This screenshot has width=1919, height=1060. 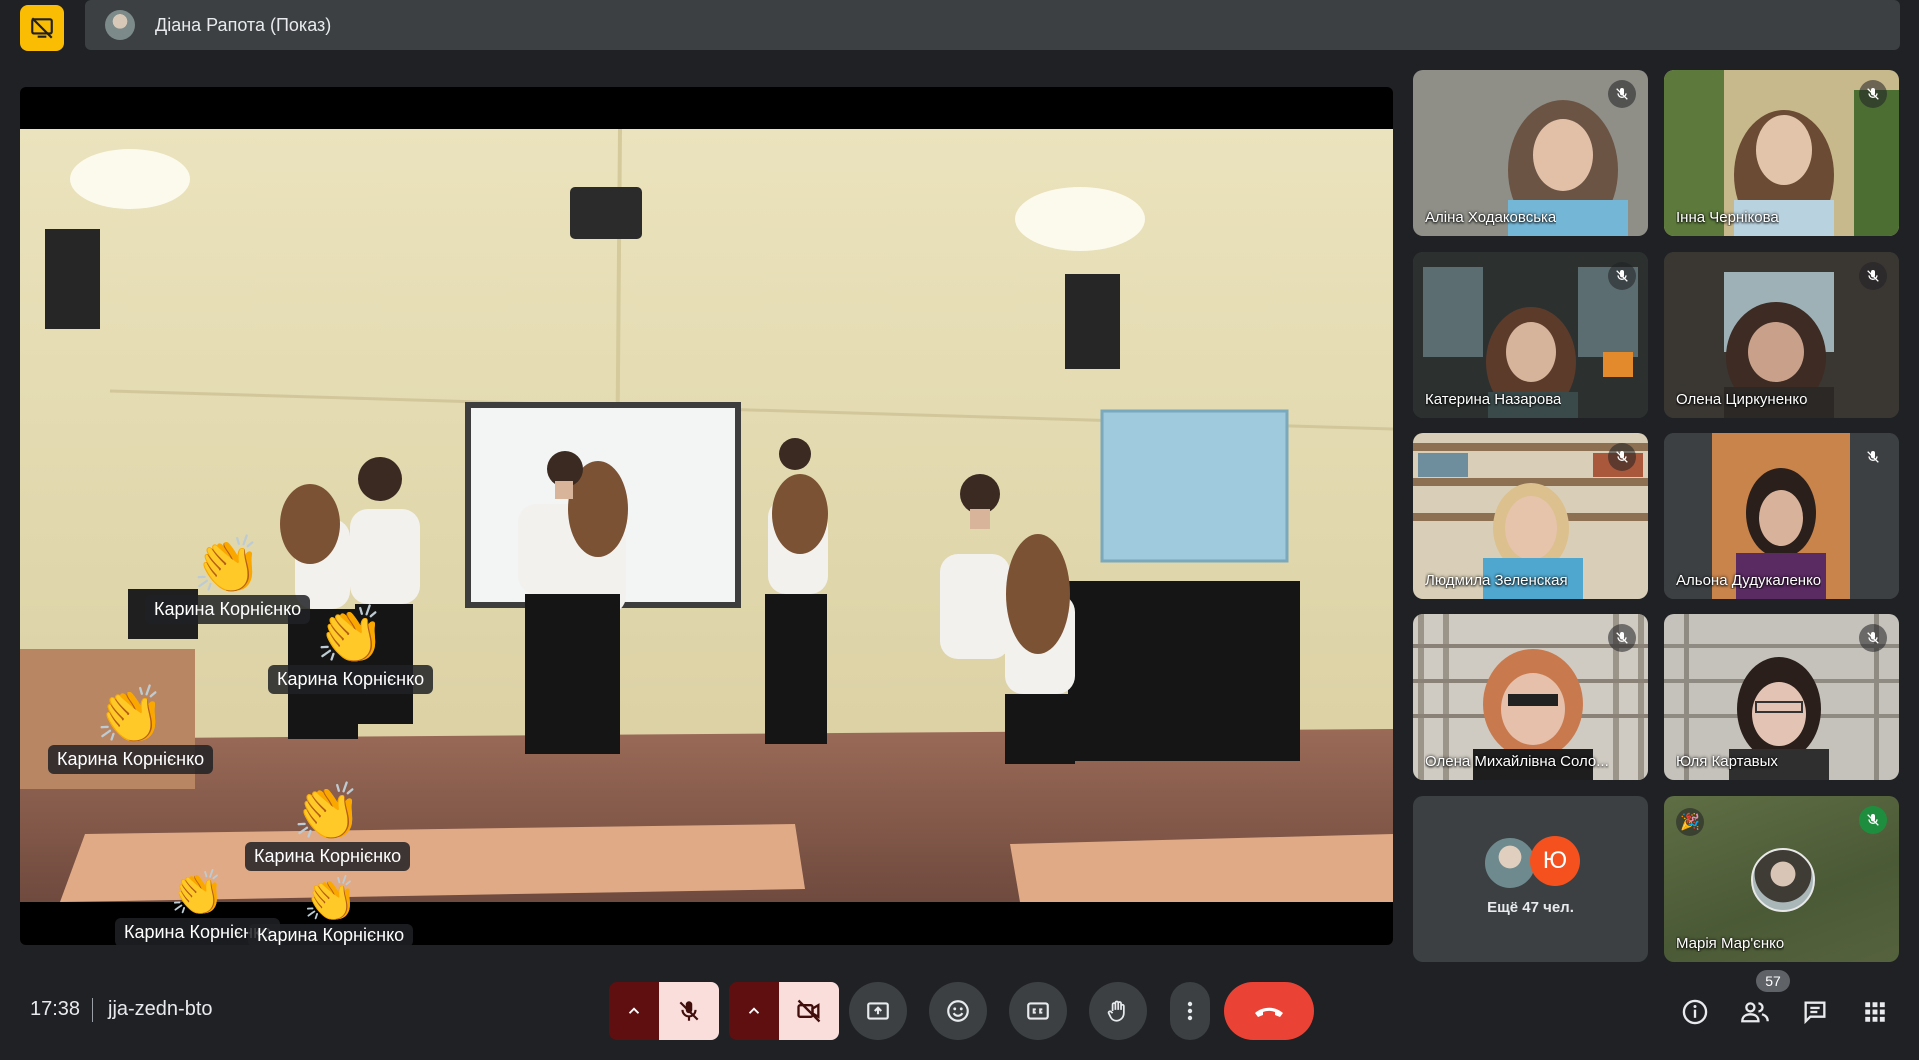 I want to click on people-icon, so click(x=1755, y=1012).